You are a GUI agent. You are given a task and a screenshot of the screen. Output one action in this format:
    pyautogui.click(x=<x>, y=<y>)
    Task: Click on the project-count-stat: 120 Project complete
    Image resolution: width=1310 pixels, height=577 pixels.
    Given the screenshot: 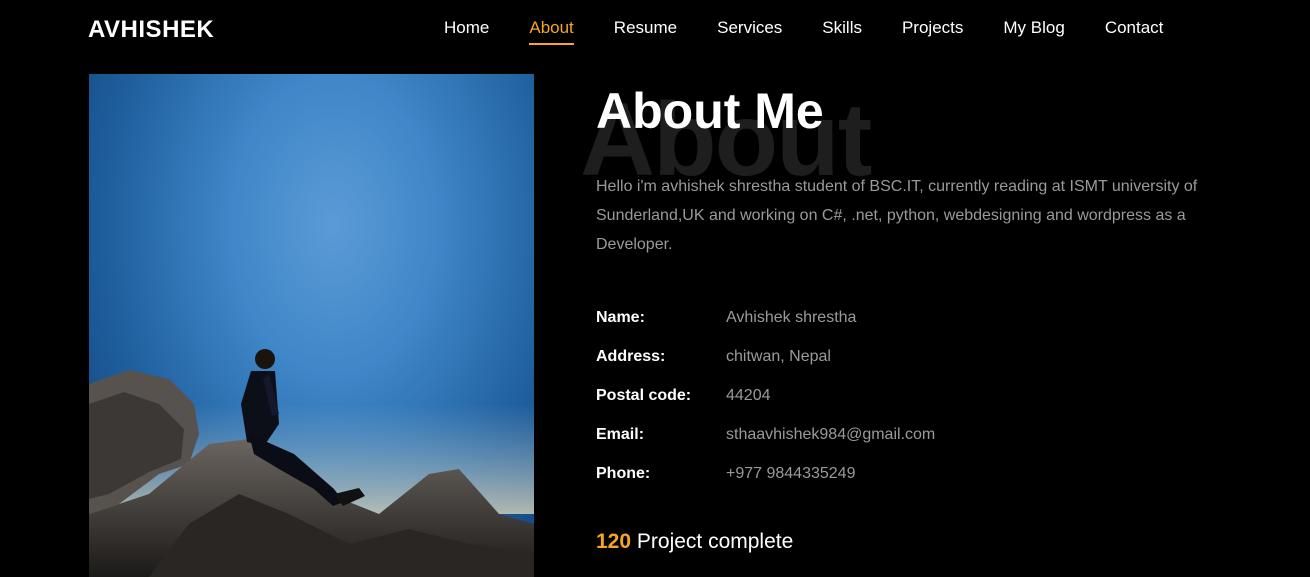 What is the action you would take?
    pyautogui.click(x=694, y=542)
    